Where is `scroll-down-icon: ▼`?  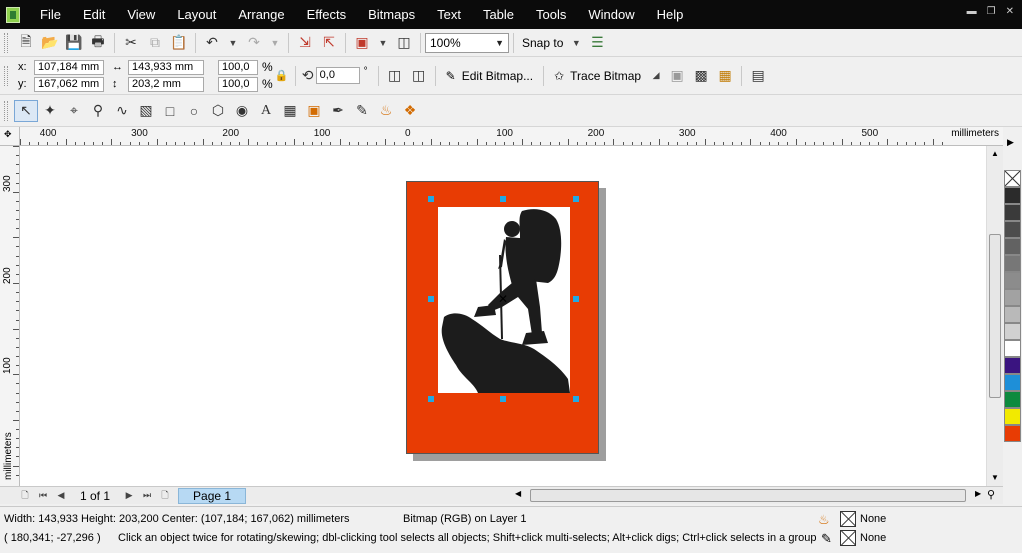
scroll-down-icon: ▼ is located at coordinates (995, 477).